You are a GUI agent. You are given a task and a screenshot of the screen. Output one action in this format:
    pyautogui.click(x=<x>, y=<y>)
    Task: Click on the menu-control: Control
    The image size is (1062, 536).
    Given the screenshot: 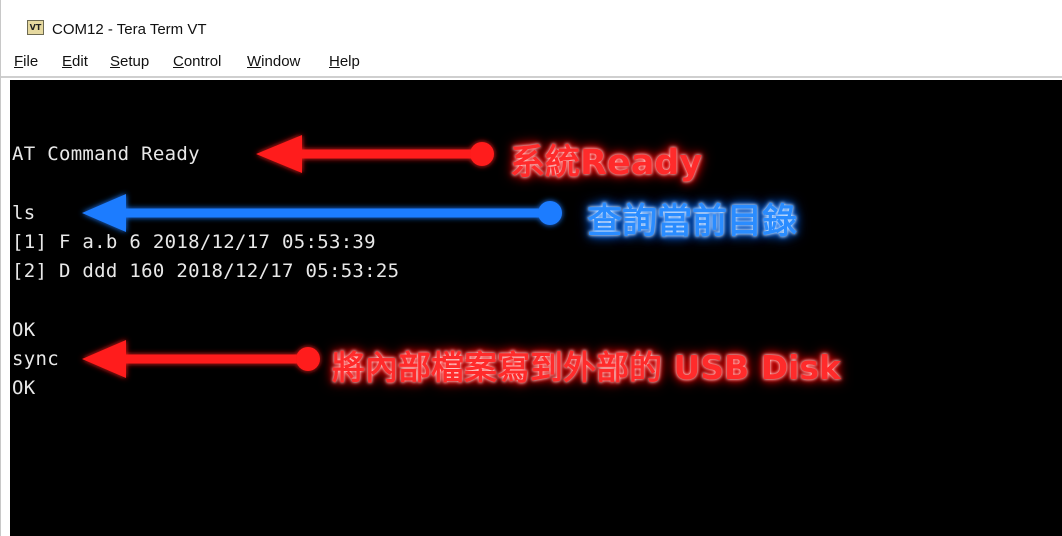 What is the action you would take?
    pyautogui.click(x=197, y=61)
    